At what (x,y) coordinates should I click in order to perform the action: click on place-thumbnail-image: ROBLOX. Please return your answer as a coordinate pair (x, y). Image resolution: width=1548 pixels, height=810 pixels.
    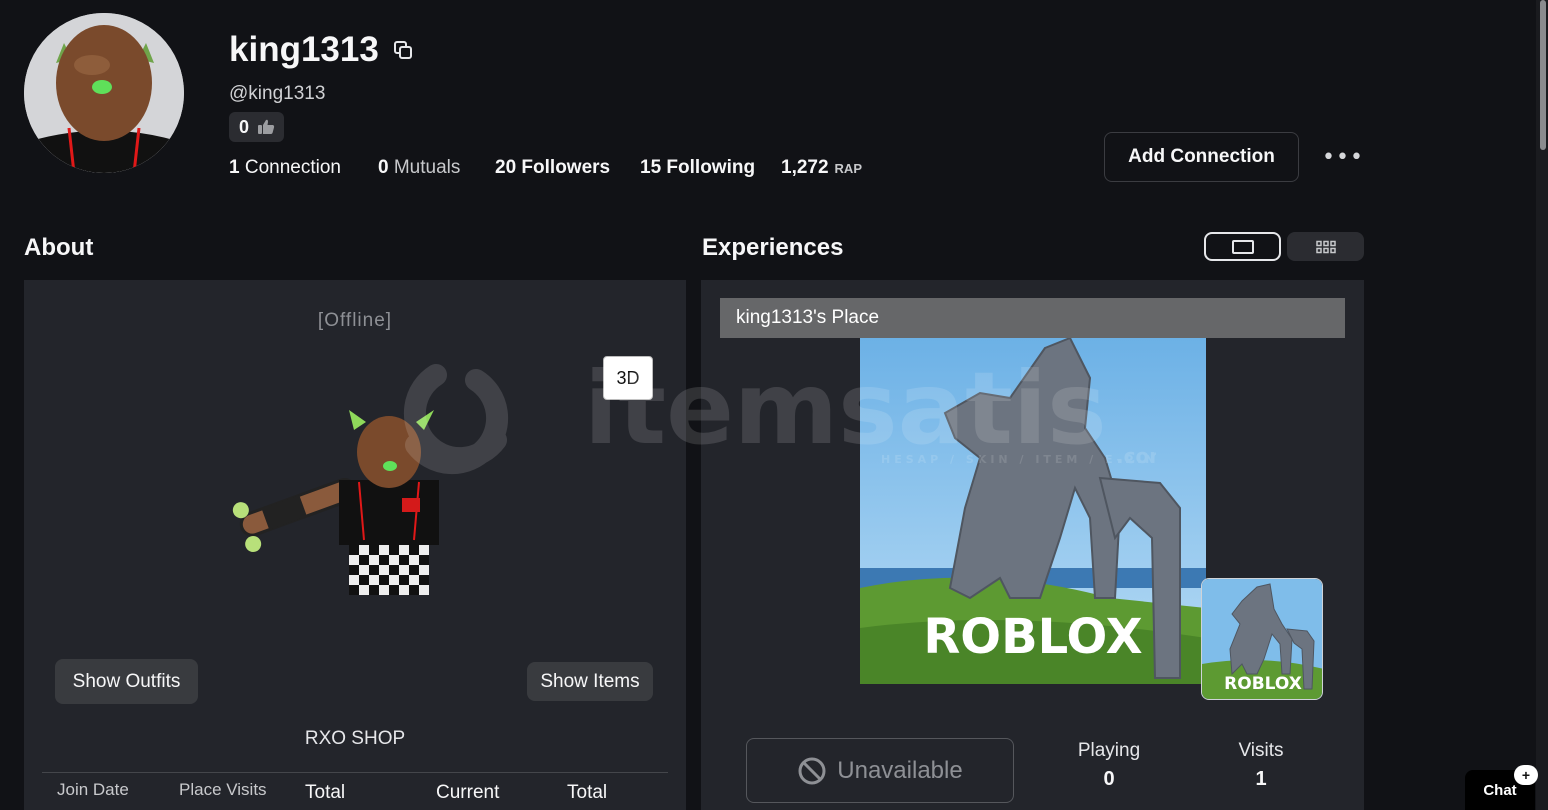
    Looking at the image, I should click on (1033, 511).